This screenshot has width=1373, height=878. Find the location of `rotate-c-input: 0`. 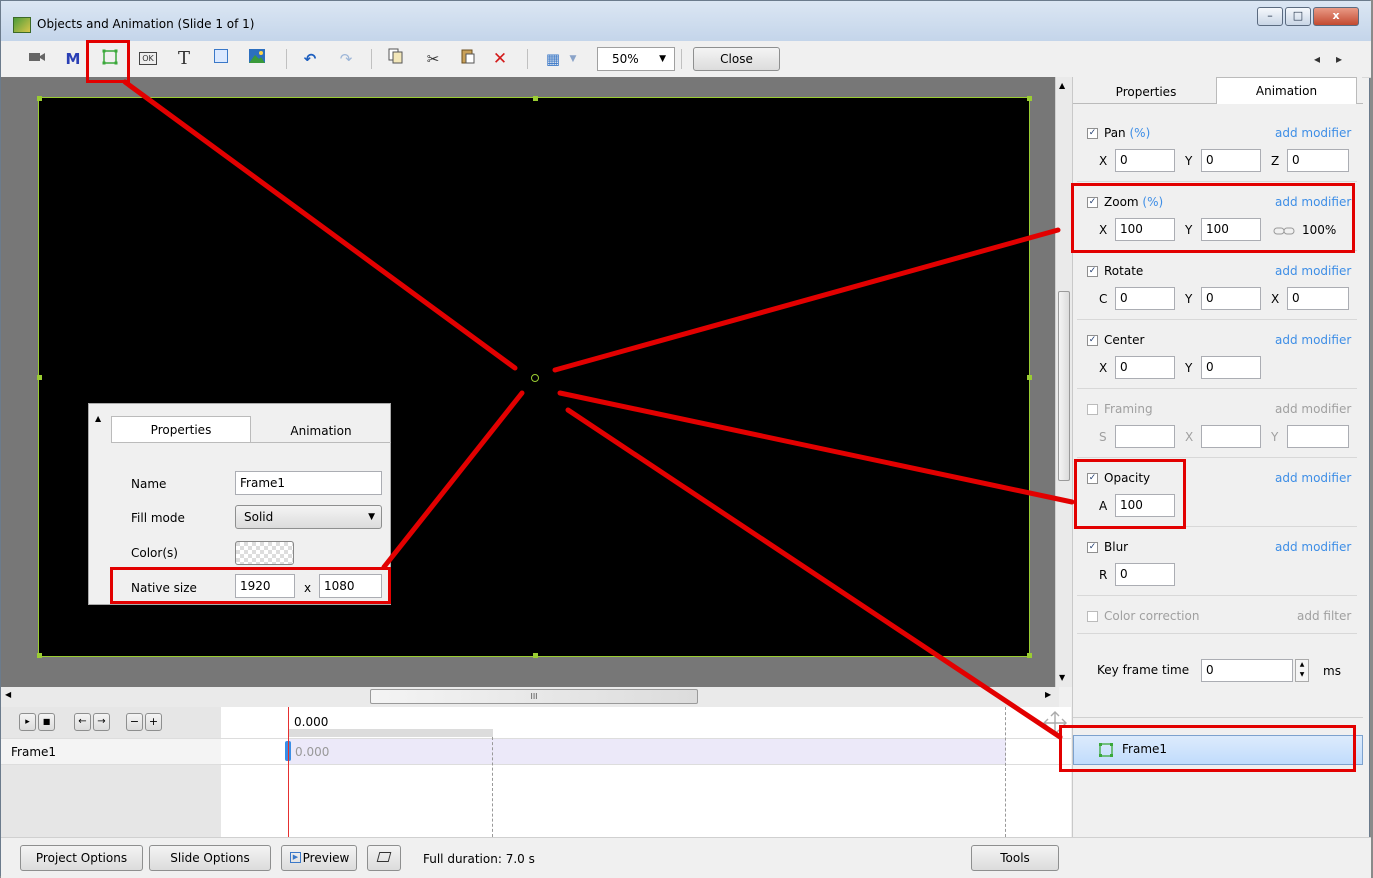

rotate-c-input: 0 is located at coordinates (1145, 298).